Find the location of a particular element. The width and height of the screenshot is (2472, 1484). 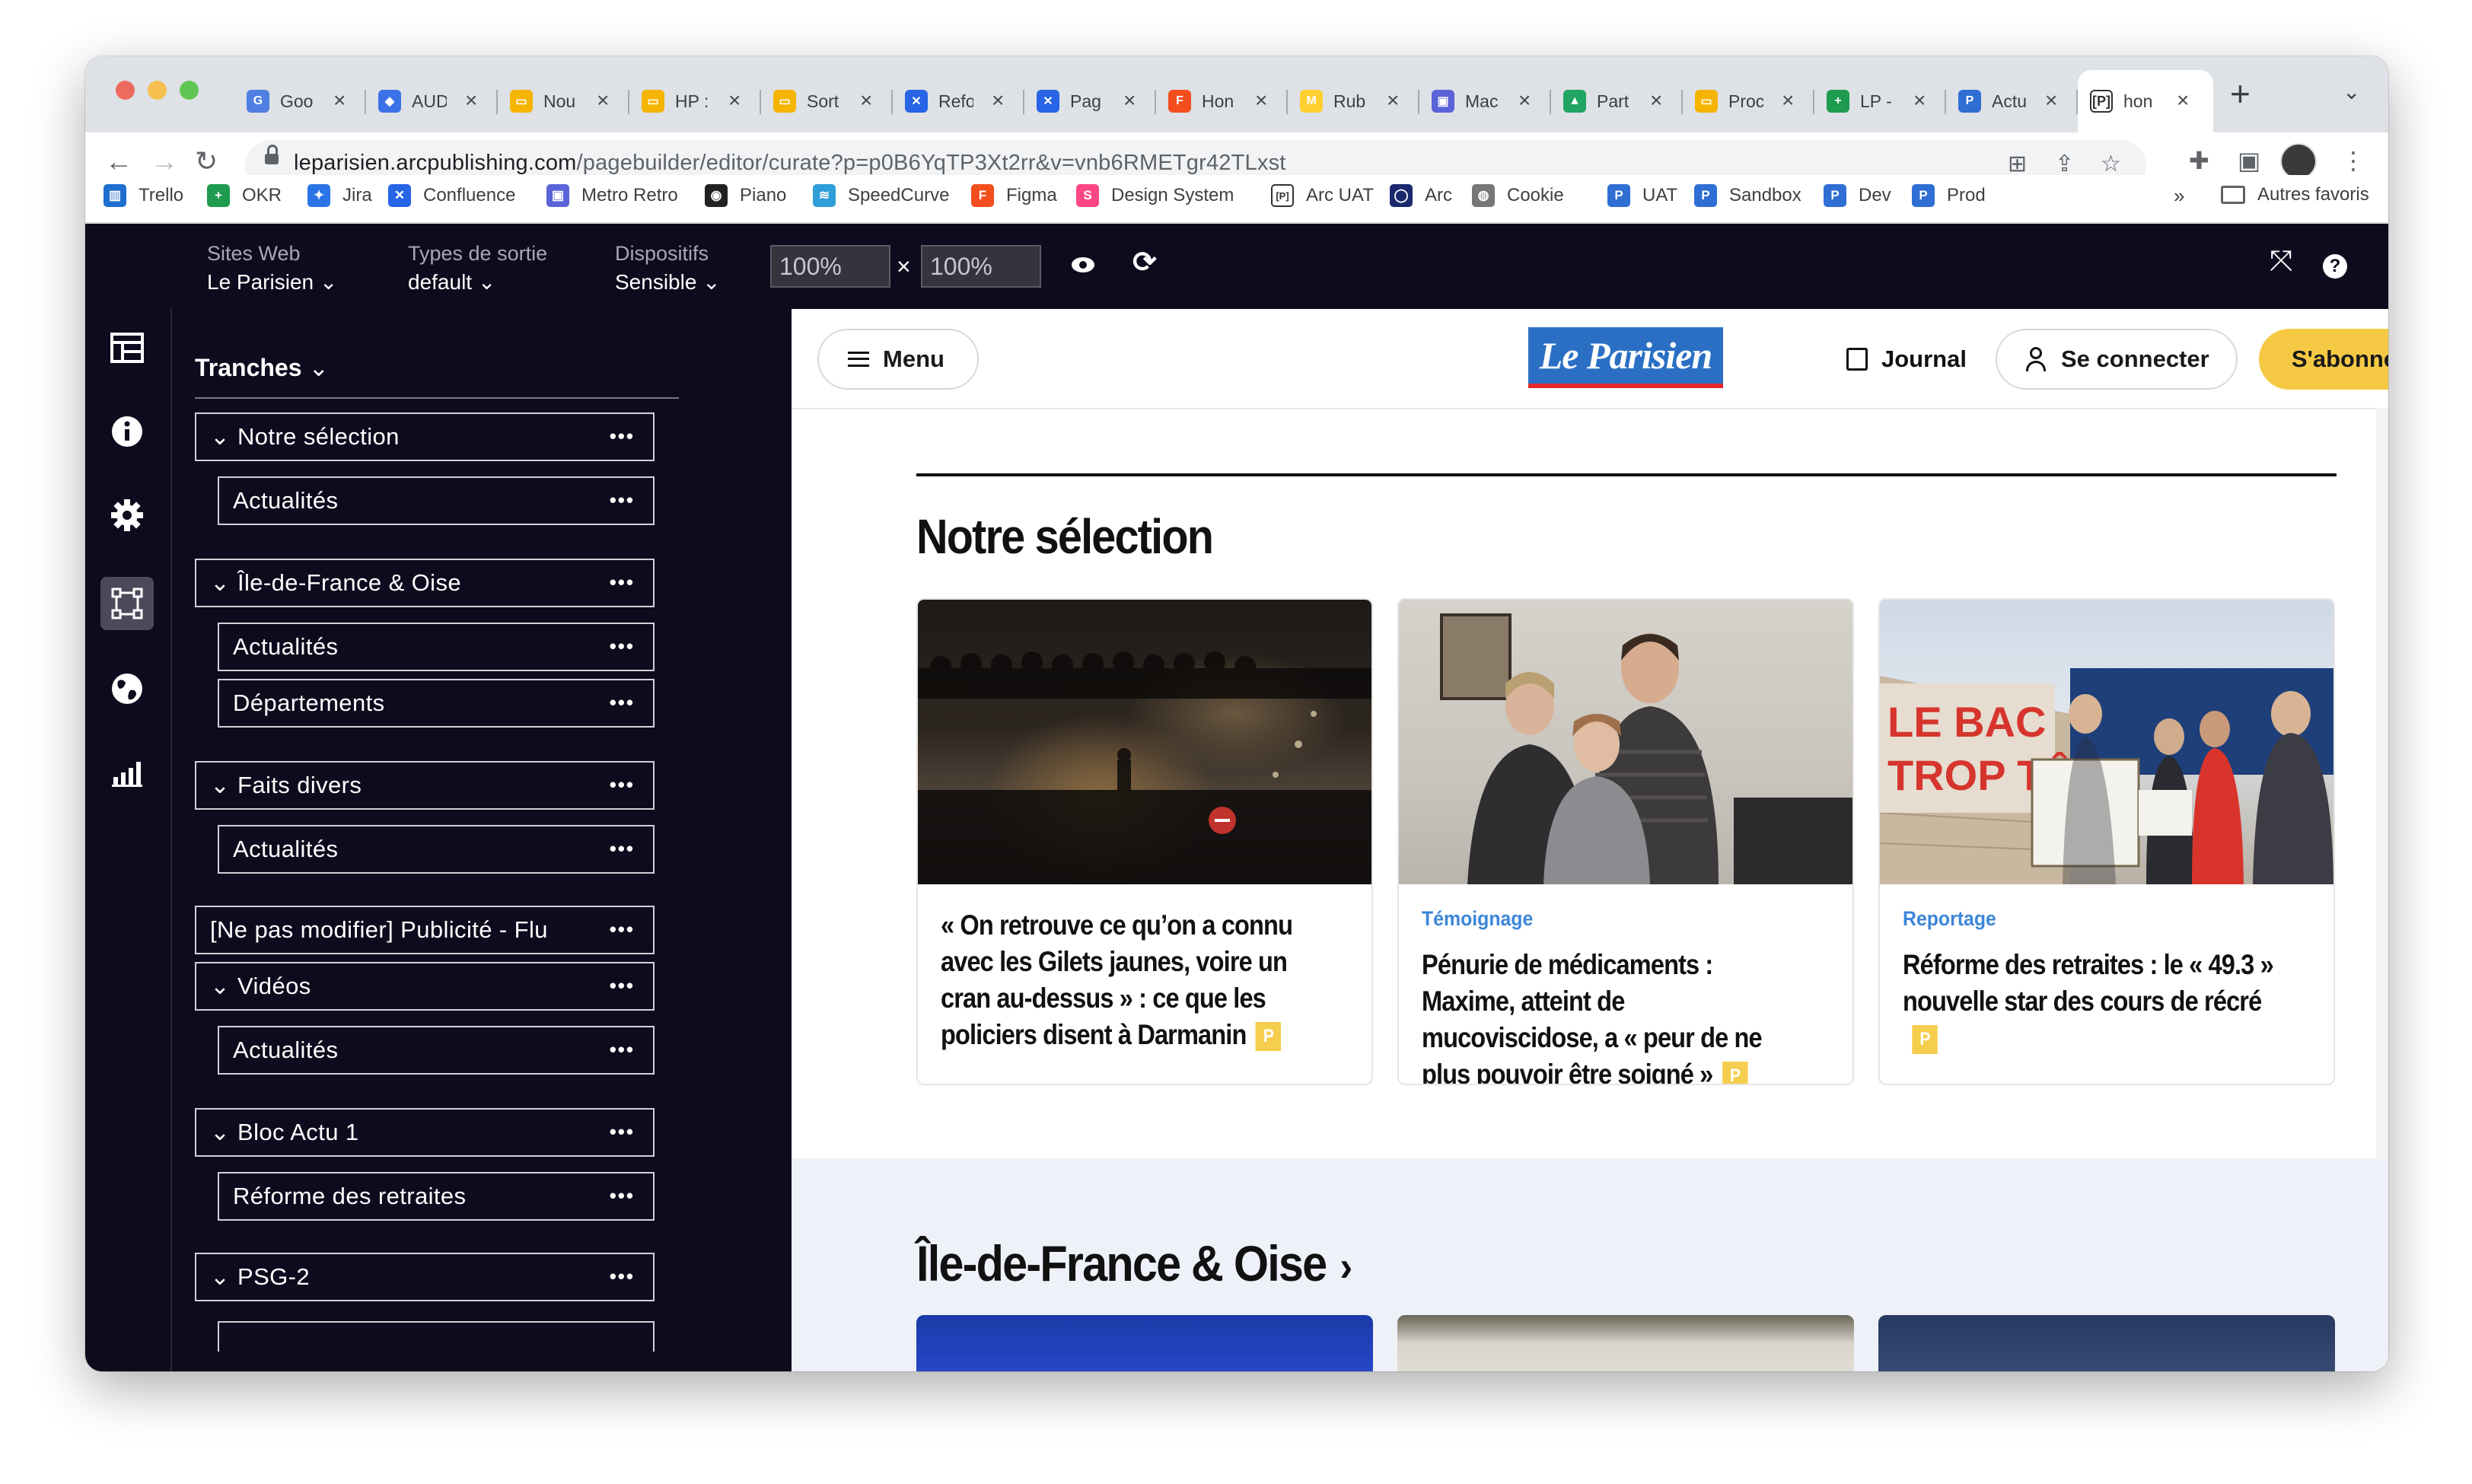

preview-scrollbar-track is located at coordinates (2382, 783).